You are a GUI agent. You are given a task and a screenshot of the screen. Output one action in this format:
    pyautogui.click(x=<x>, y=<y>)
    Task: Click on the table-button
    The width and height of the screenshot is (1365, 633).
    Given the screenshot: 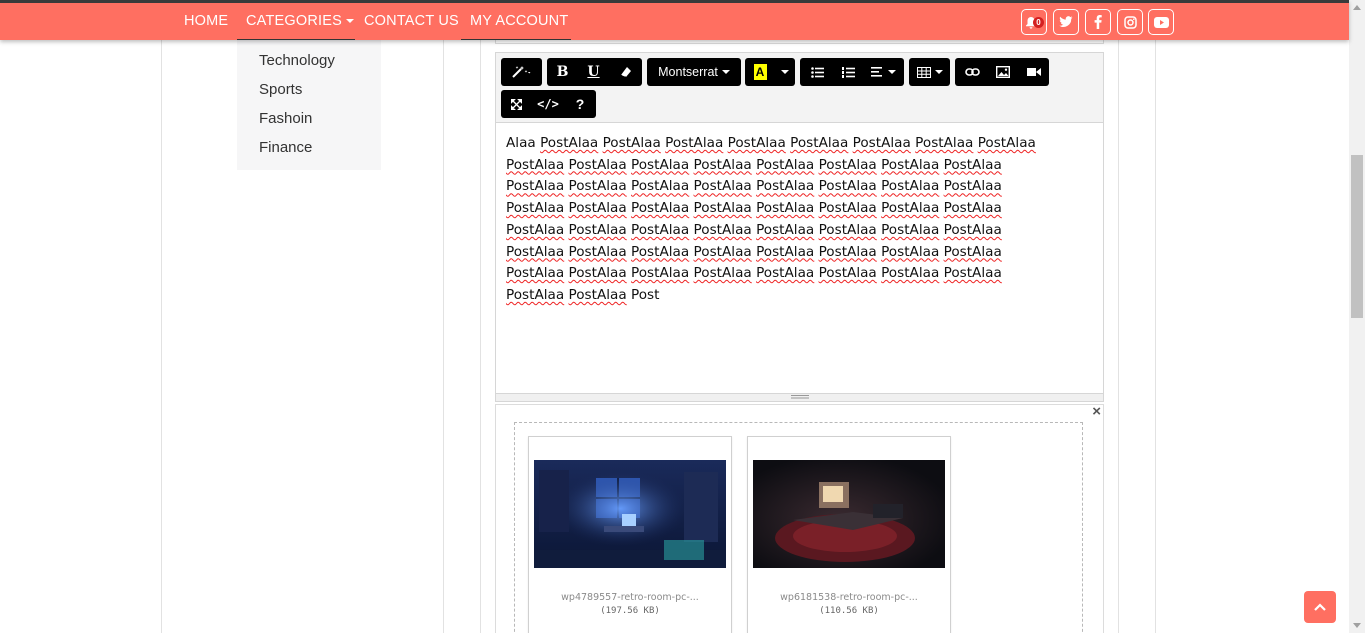 What is the action you would take?
    pyautogui.click(x=929, y=72)
    